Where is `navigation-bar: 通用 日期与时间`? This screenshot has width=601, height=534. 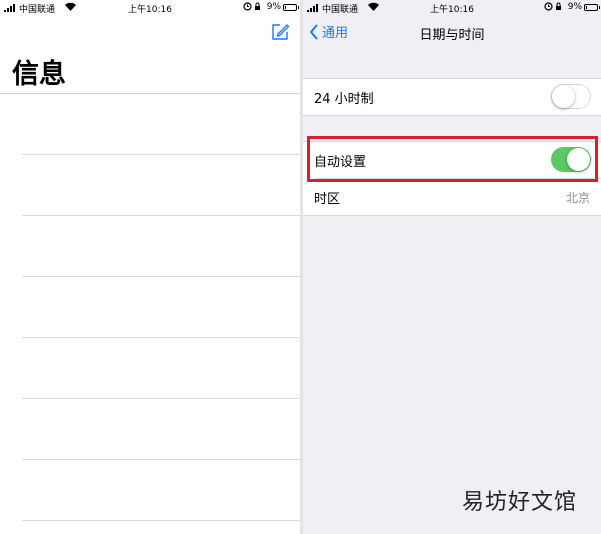
navigation-bar: 通用 日期与时间 is located at coordinates (452, 33).